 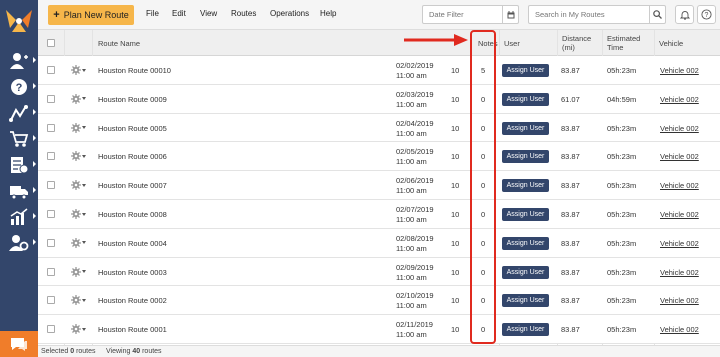 I want to click on help-circle-icon: ?, so click(x=706, y=14).